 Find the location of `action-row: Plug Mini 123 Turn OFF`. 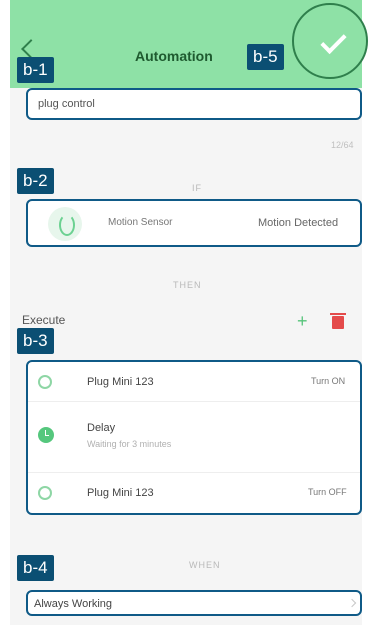

action-row: Plug Mini 123 Turn OFF is located at coordinates (194, 493).